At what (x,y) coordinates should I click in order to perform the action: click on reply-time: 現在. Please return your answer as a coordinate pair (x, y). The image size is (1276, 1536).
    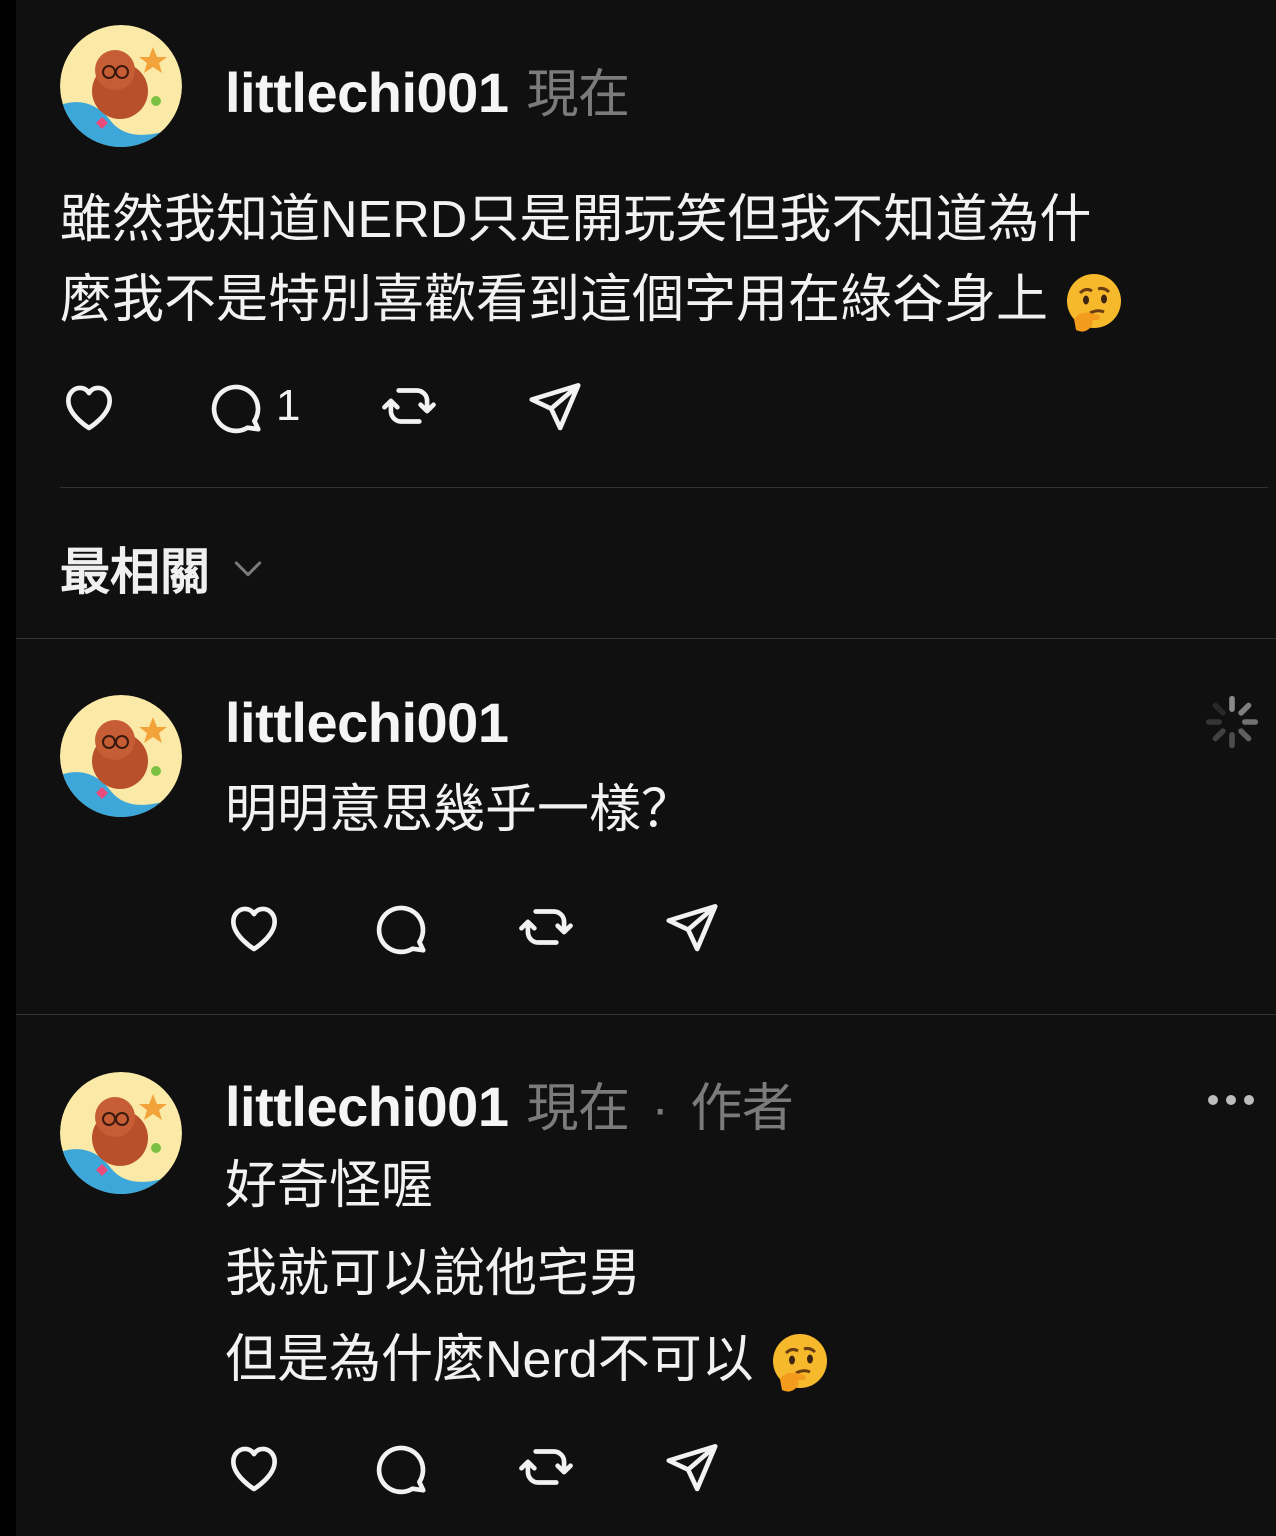
    Looking at the image, I should click on (578, 1109).